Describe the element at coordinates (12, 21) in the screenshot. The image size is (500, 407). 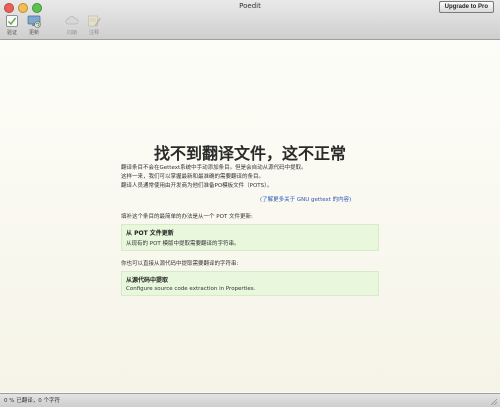
I see `validate-icon` at that location.